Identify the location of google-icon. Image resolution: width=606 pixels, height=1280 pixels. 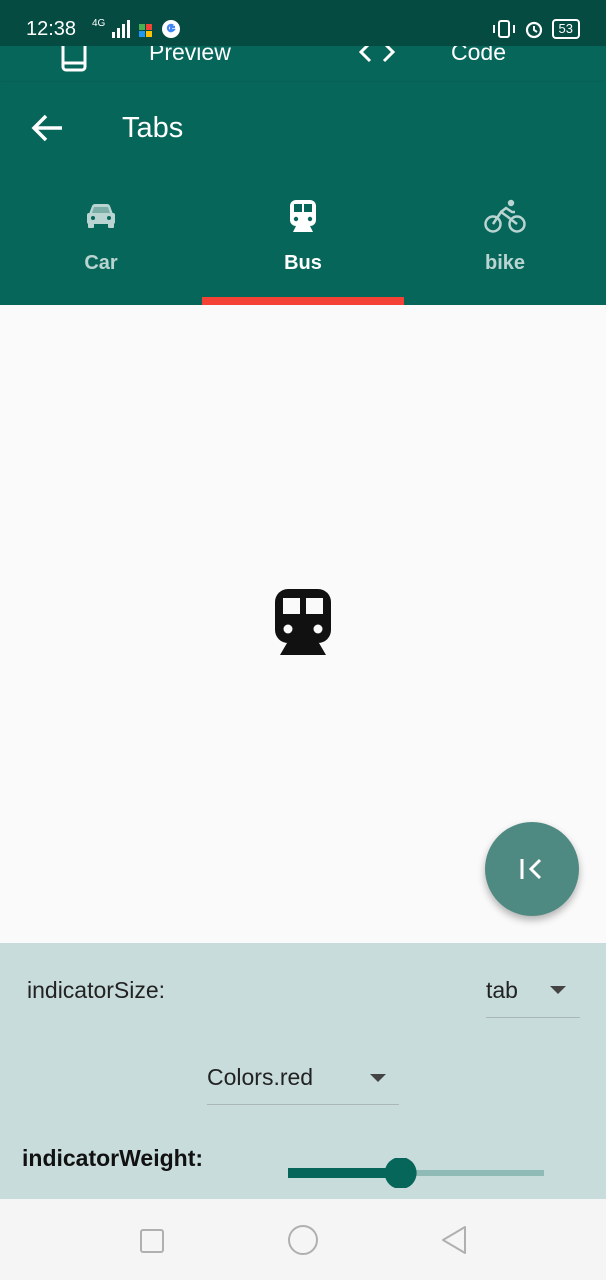
(171, 29).